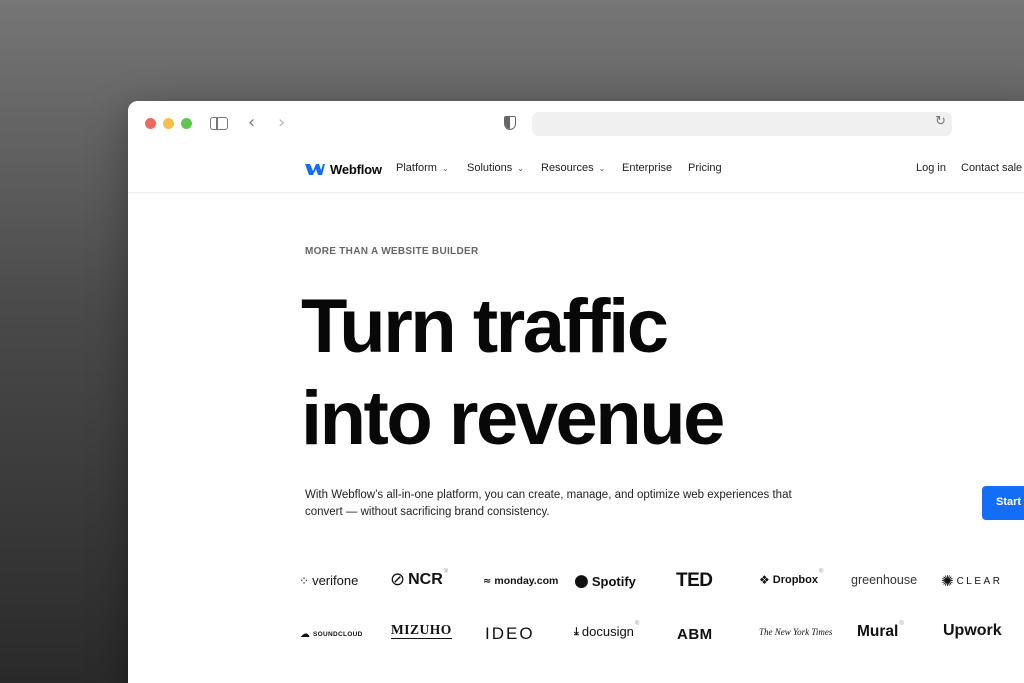 The image size is (1024, 683). I want to click on hero-eyebrow: MORE THAN A WEBSITE BUILDER, so click(392, 251).